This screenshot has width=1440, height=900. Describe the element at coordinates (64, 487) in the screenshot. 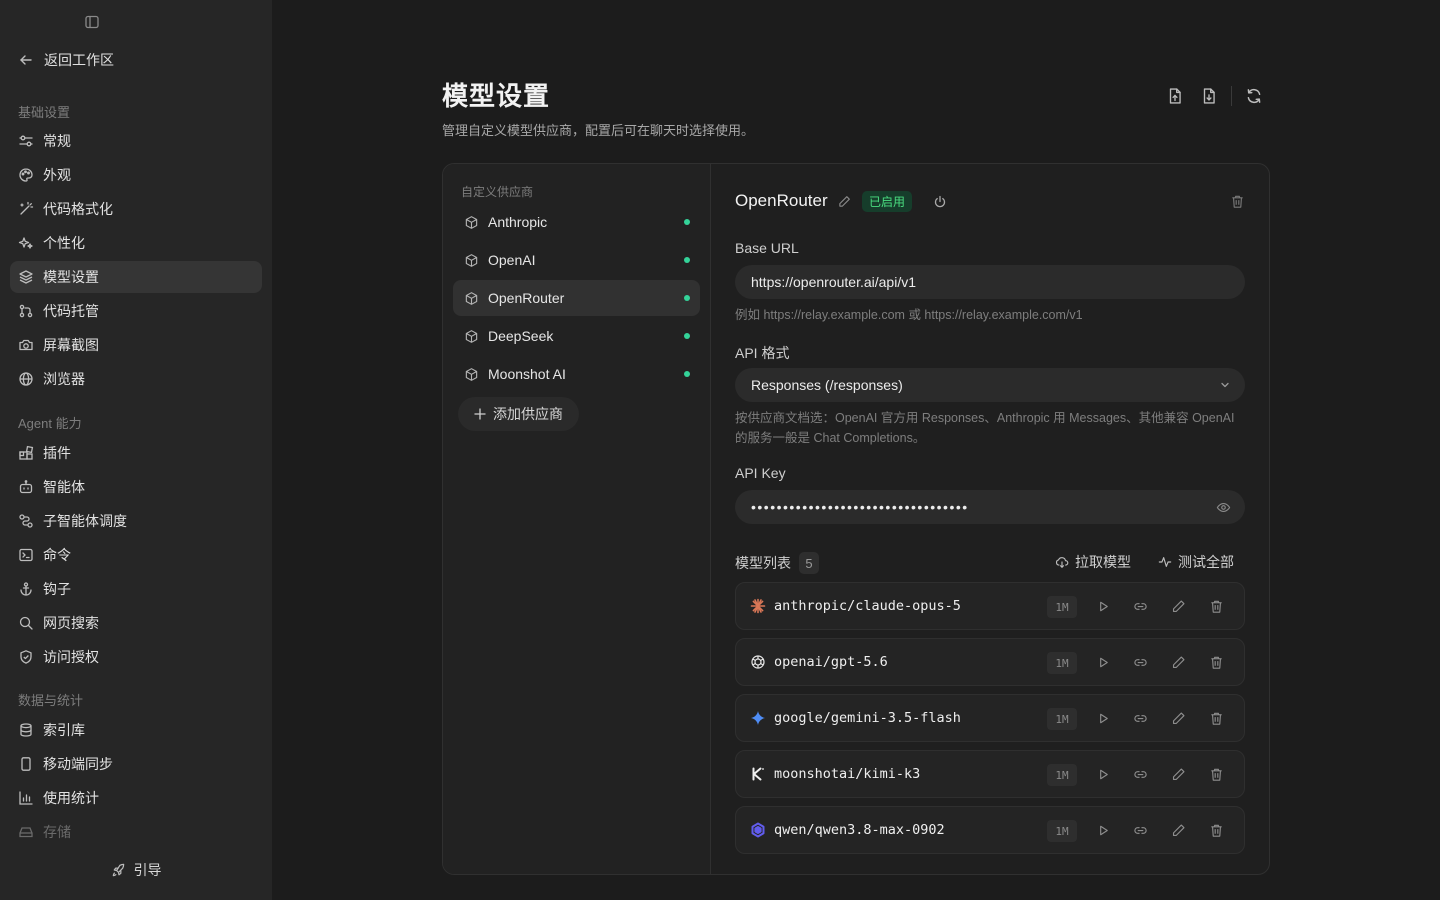

I see `nav-label: 智能体` at that location.